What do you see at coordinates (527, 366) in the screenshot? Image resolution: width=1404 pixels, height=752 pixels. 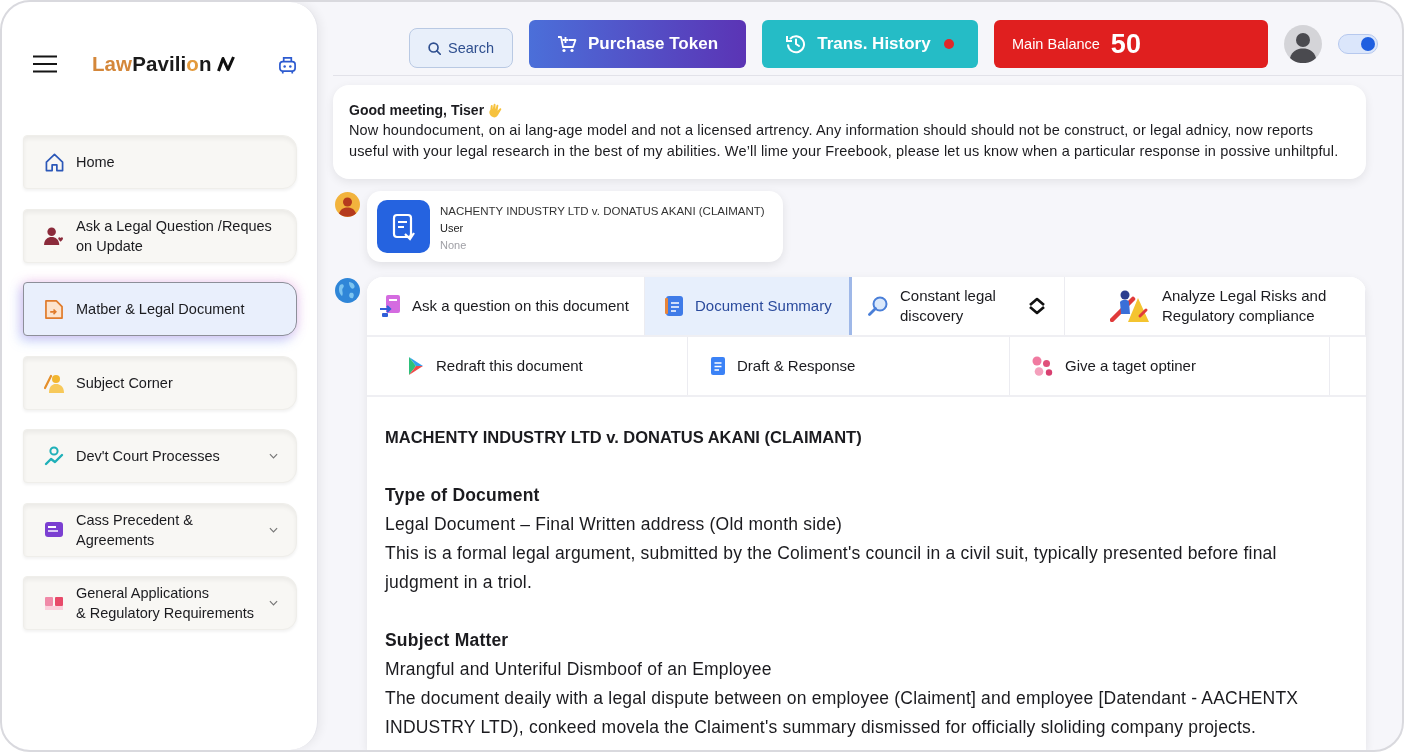 I see `action-tab: Redraft this document` at bounding box center [527, 366].